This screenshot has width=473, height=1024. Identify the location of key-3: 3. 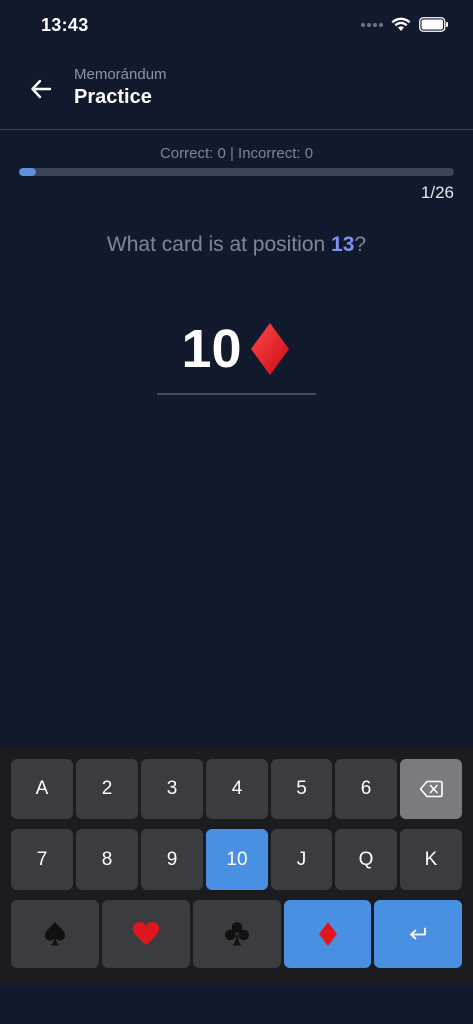
(172, 789).